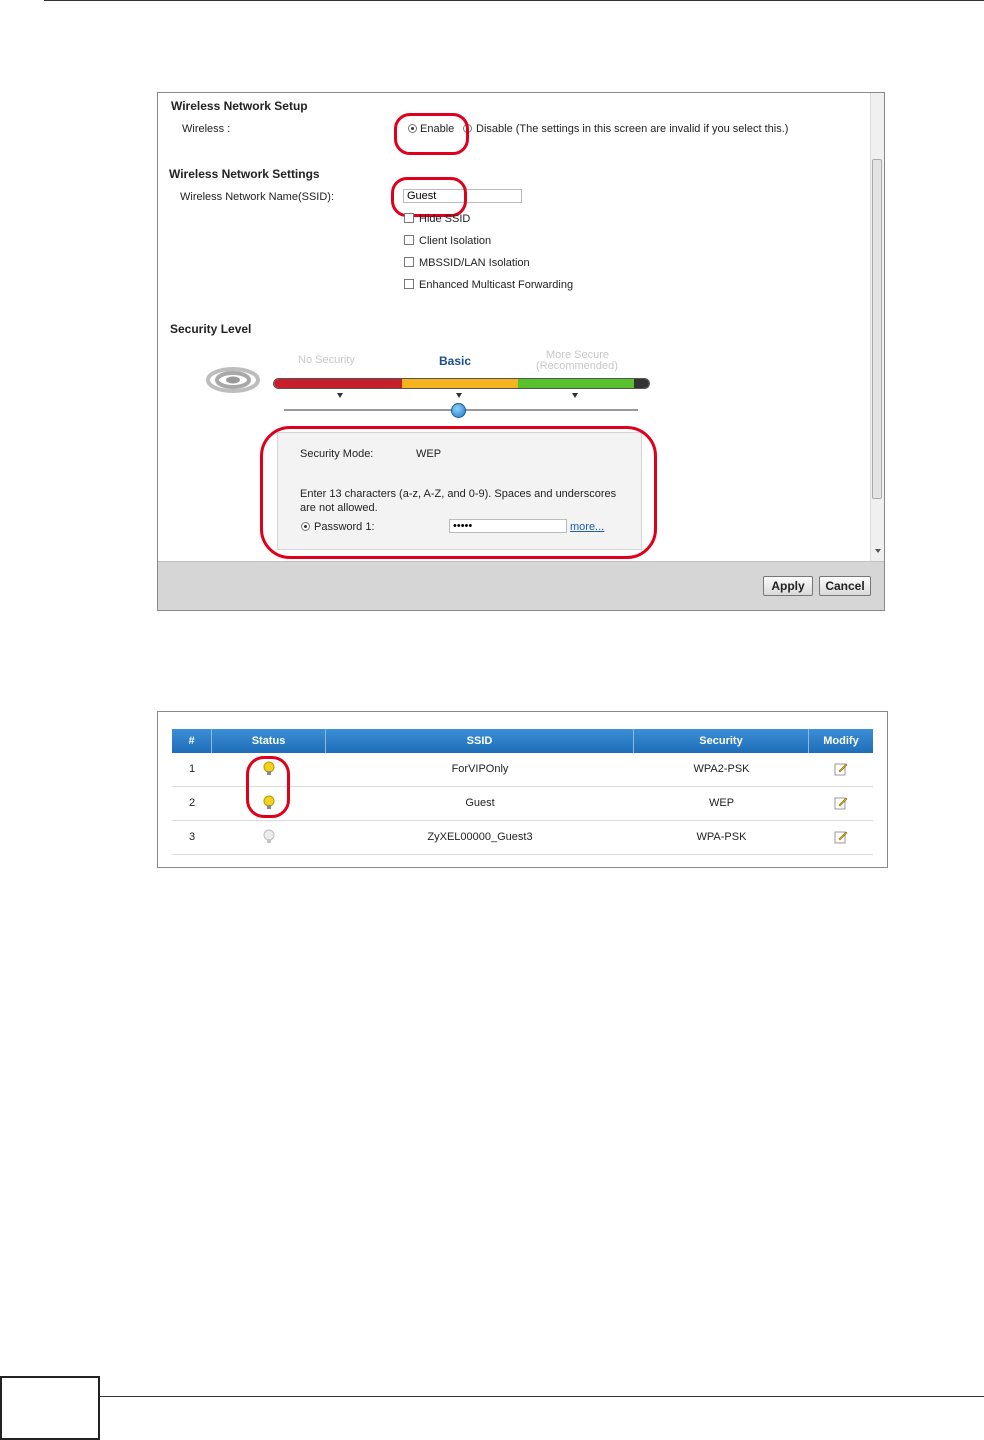 The width and height of the screenshot is (984, 1440). What do you see at coordinates (577, 366) in the screenshot?
I see `level-recommended: (Recommended)` at bounding box center [577, 366].